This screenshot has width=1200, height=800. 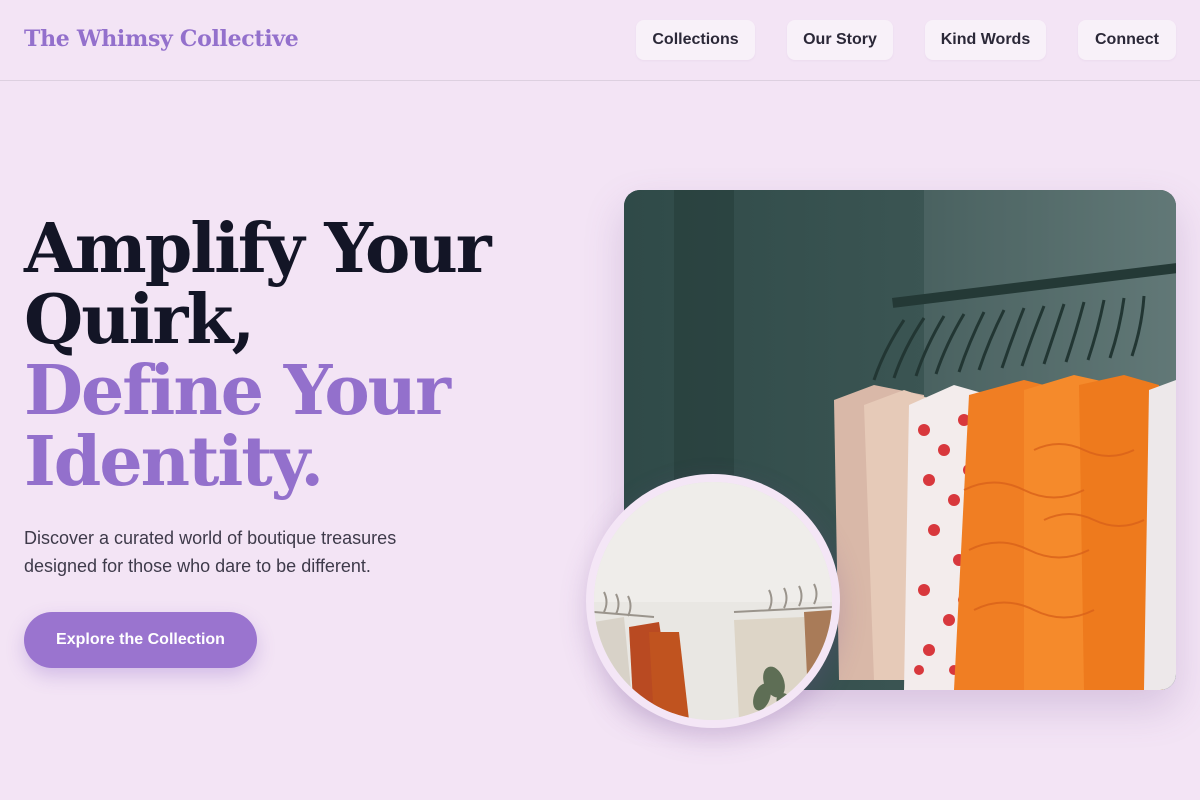 I want to click on headline-line-2: Quirk,, so click(x=139, y=320).